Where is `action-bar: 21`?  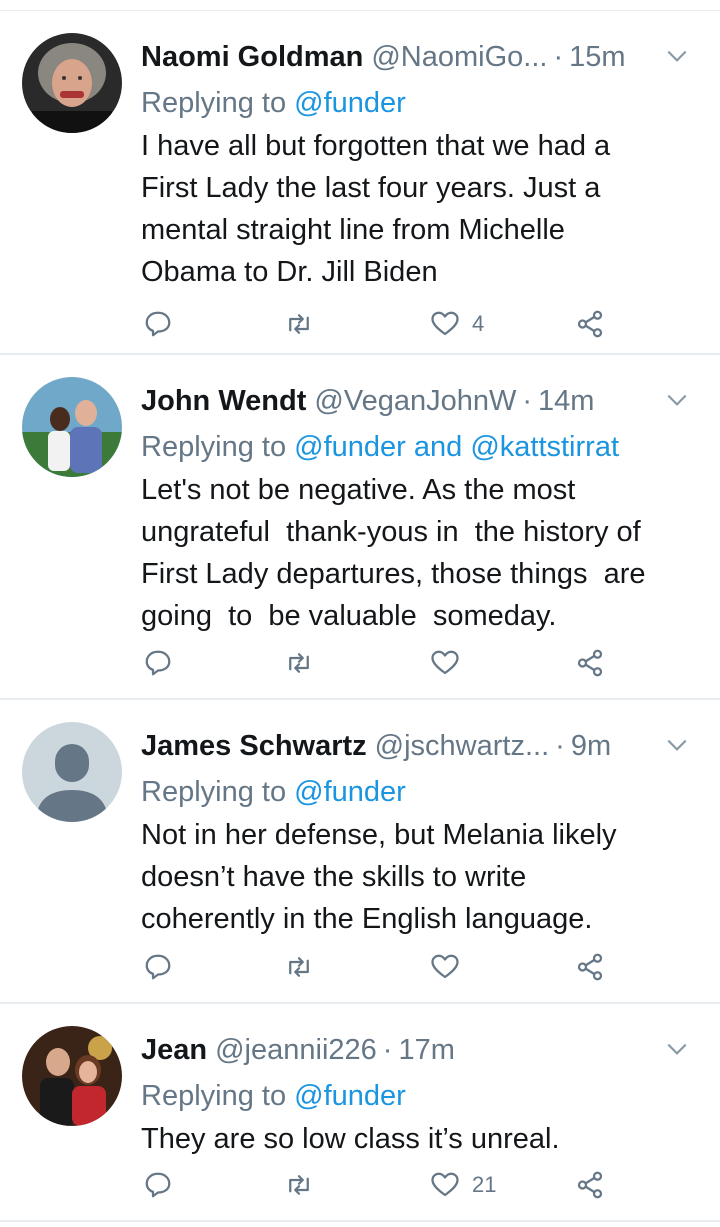
action-bar: 21 is located at coordinates (421, 1185).